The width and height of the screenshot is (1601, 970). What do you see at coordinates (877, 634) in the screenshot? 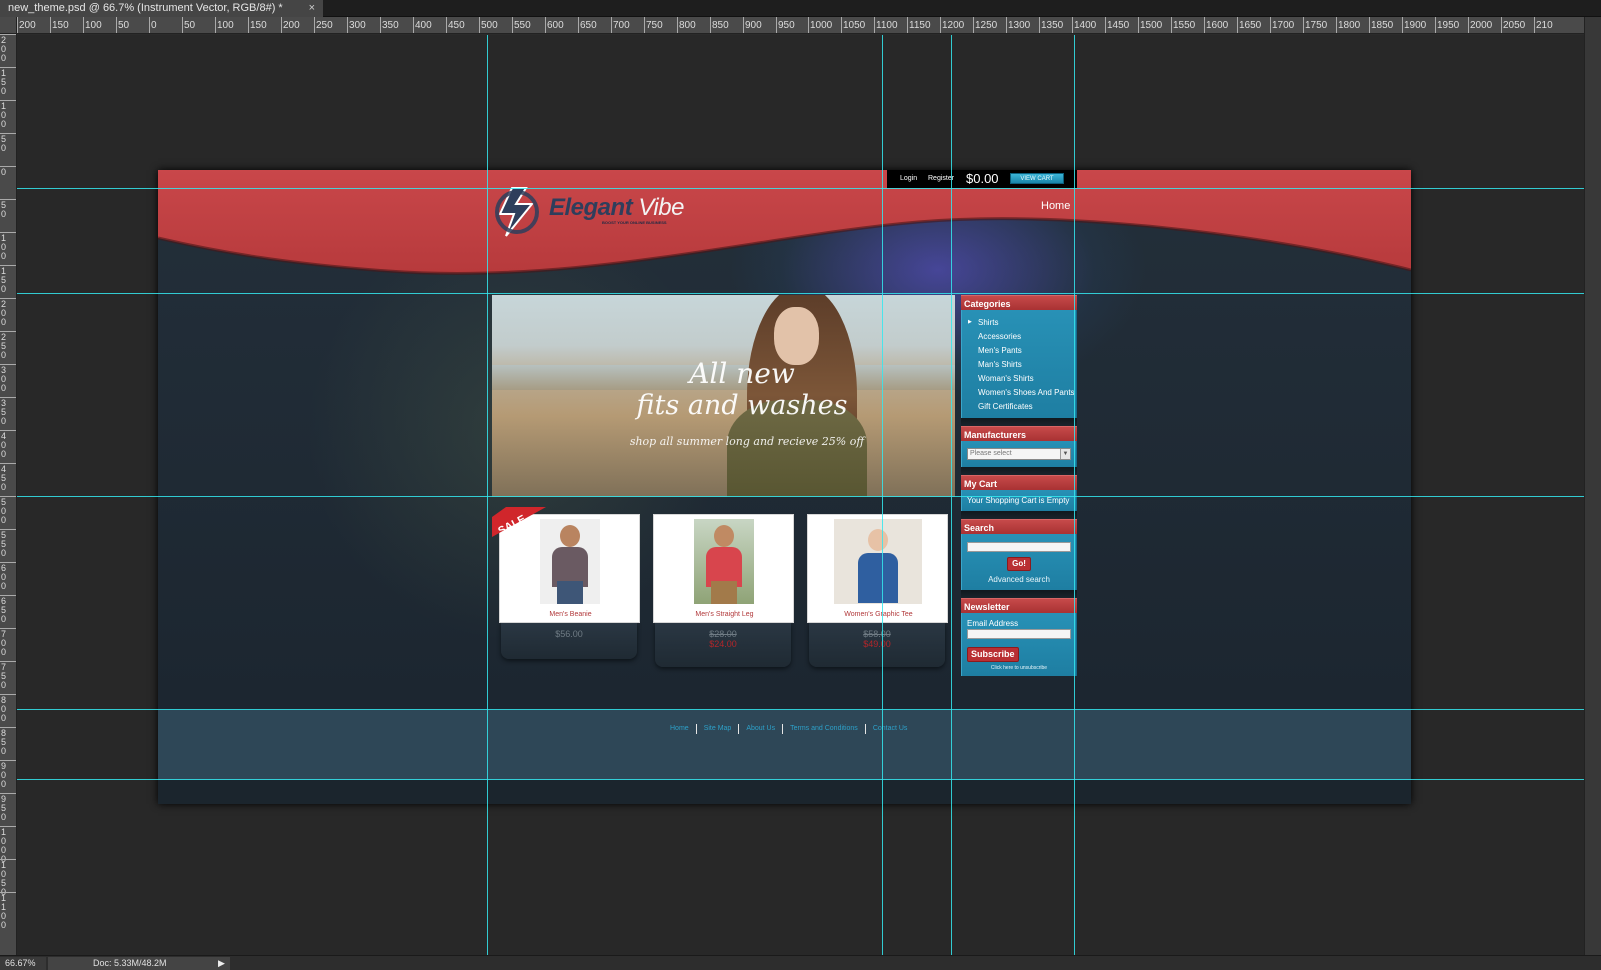
I see `product-old-price: $58.00` at bounding box center [877, 634].